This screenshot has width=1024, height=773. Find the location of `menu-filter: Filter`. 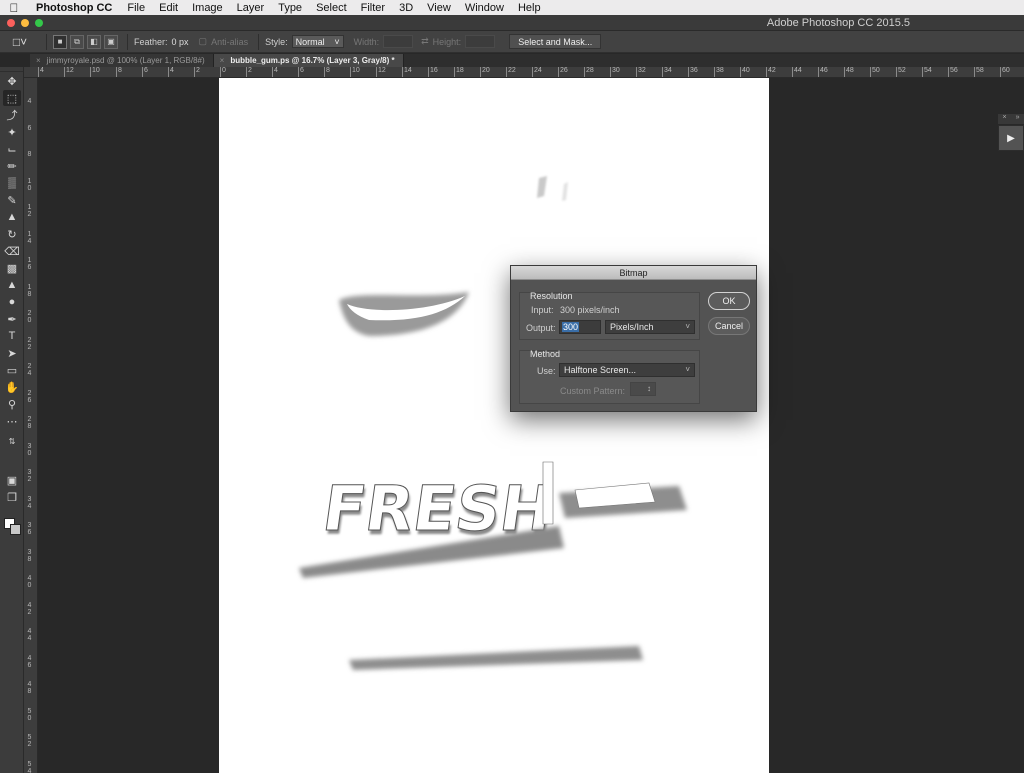

menu-filter: Filter is located at coordinates (373, 8).